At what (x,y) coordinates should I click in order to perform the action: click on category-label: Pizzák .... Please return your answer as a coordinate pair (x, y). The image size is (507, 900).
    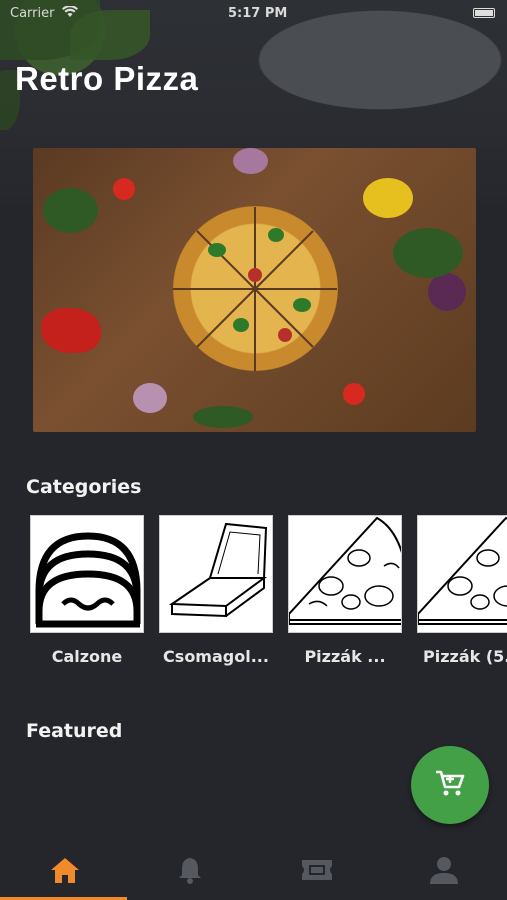
    Looking at the image, I should click on (345, 656).